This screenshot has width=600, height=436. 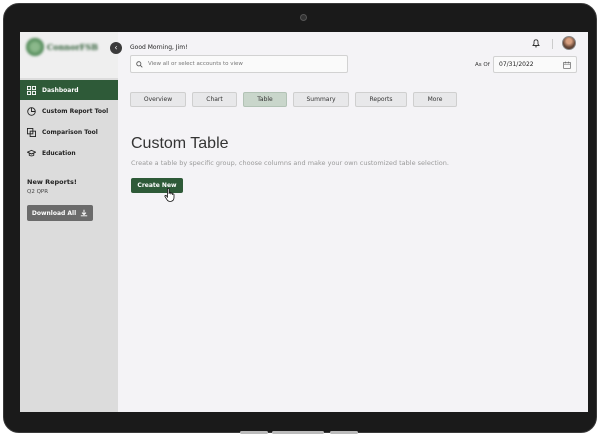 I want to click on avatar, so click(x=569, y=43).